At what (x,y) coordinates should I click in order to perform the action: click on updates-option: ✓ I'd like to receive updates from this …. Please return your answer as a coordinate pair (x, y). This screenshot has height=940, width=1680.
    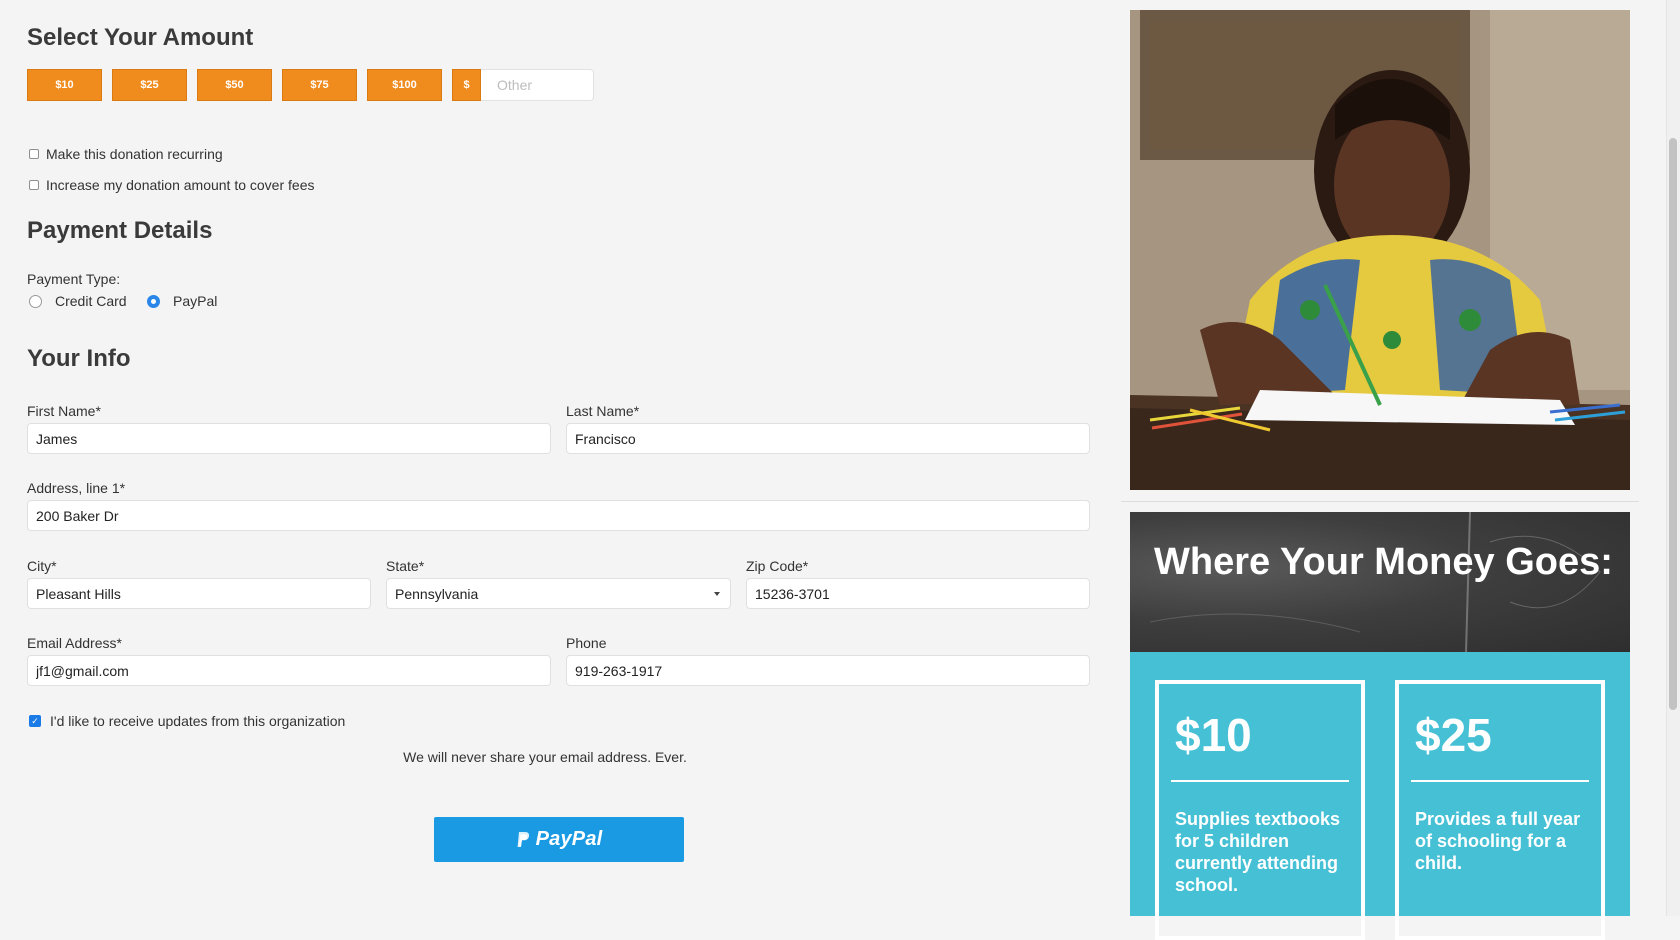
    Looking at the image, I should click on (187, 721).